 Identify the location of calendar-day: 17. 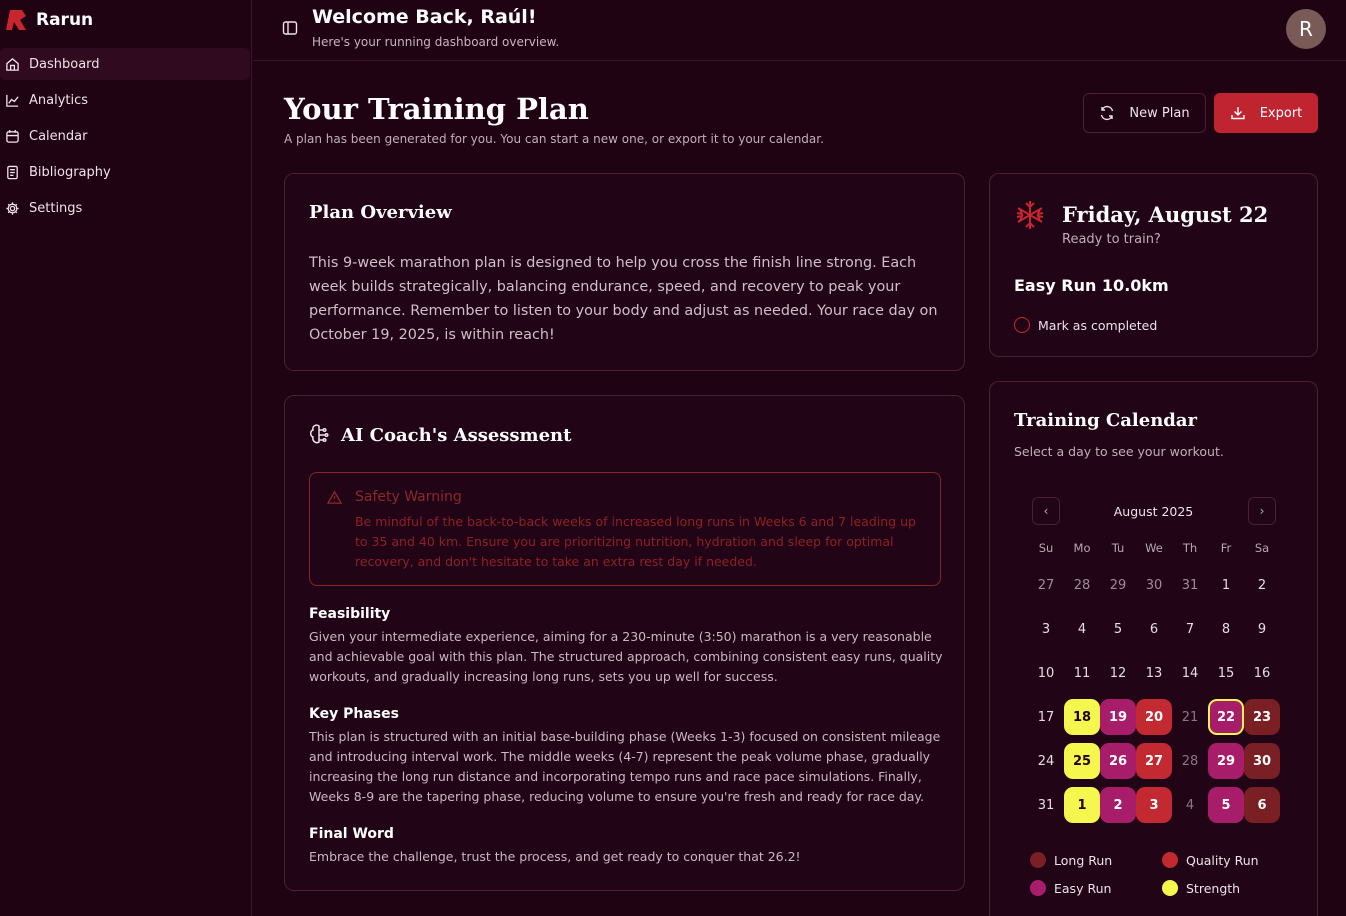
(1046, 717).